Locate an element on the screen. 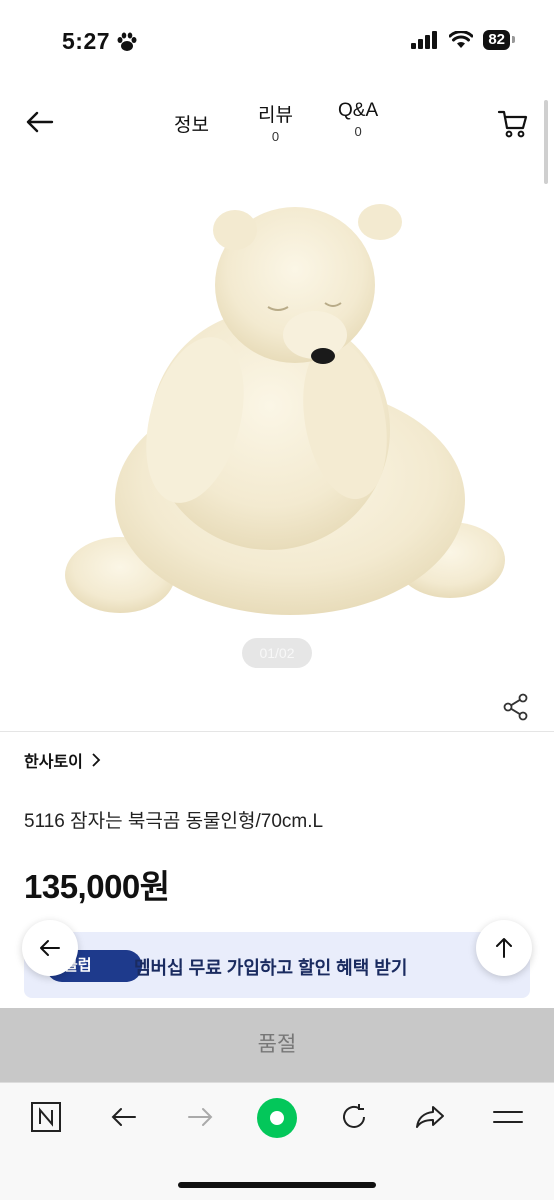  time-label: 5:27 is located at coordinates (86, 41).